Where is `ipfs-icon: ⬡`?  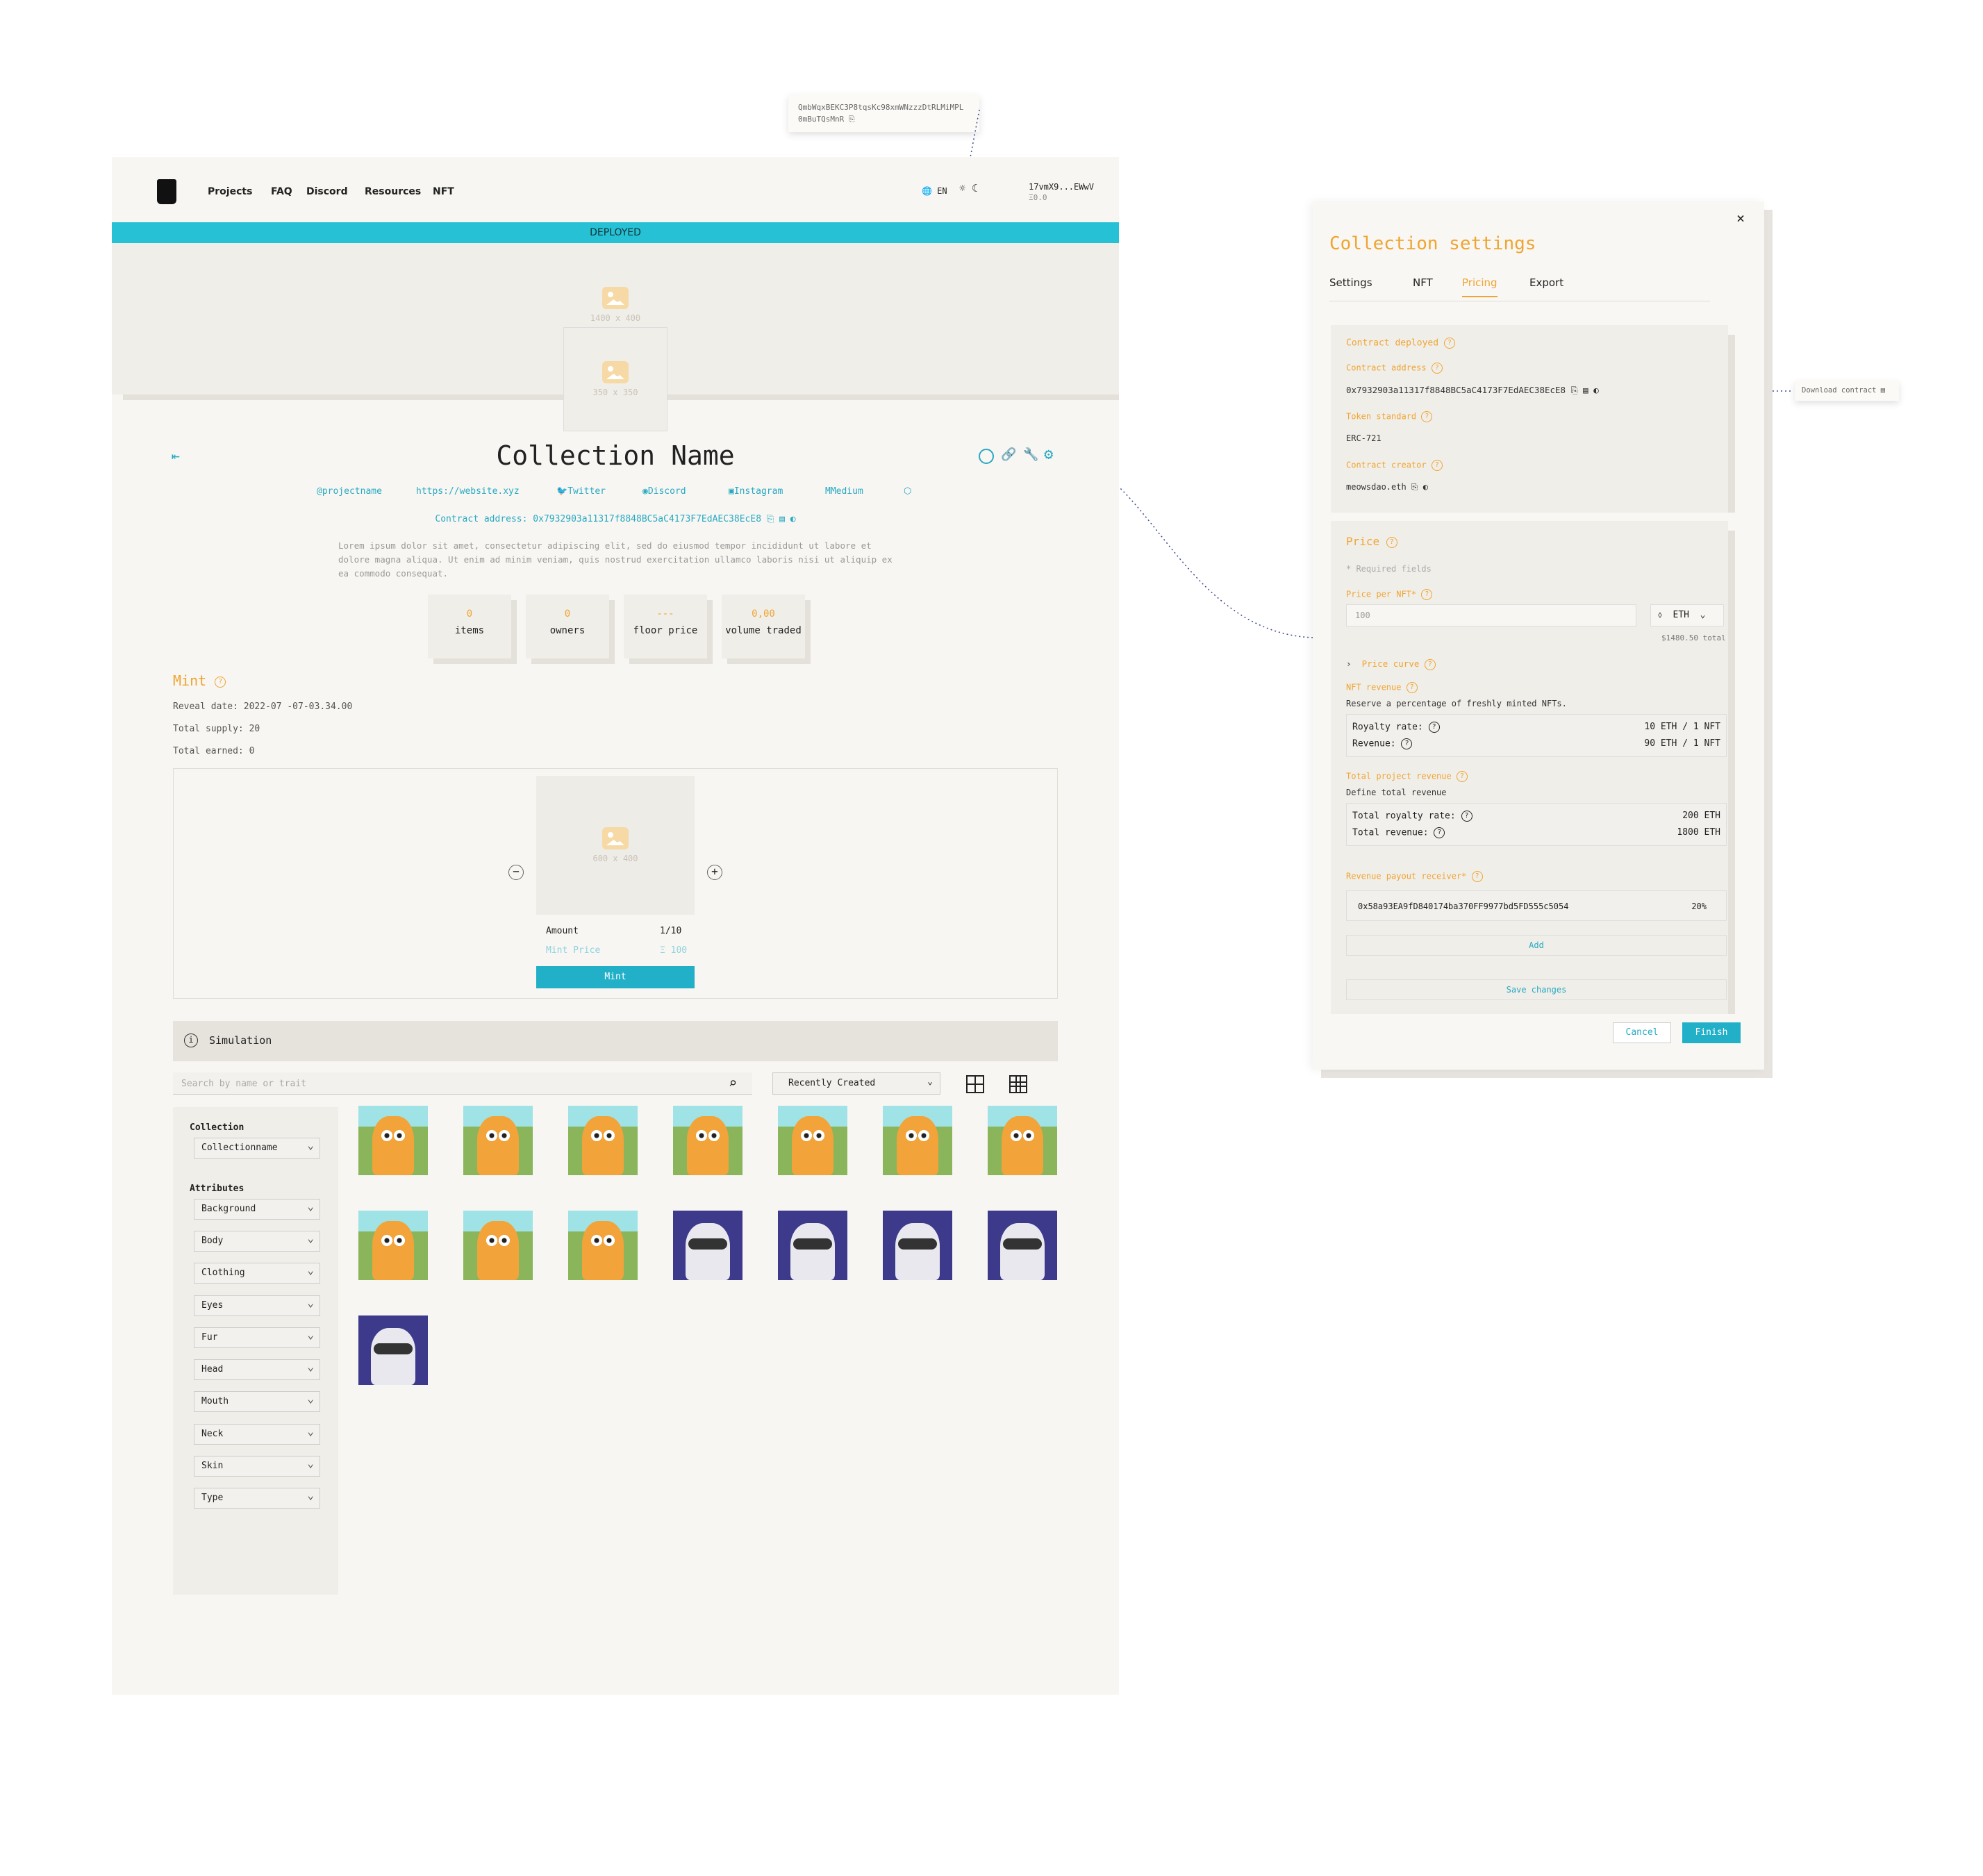 ipfs-icon: ⬡ is located at coordinates (907, 491).